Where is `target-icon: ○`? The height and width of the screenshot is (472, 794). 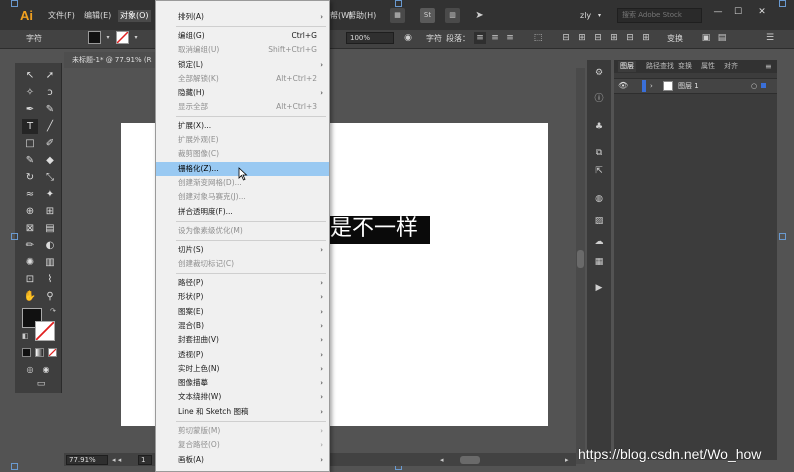
target-icon: ○ is located at coordinates (755, 86).